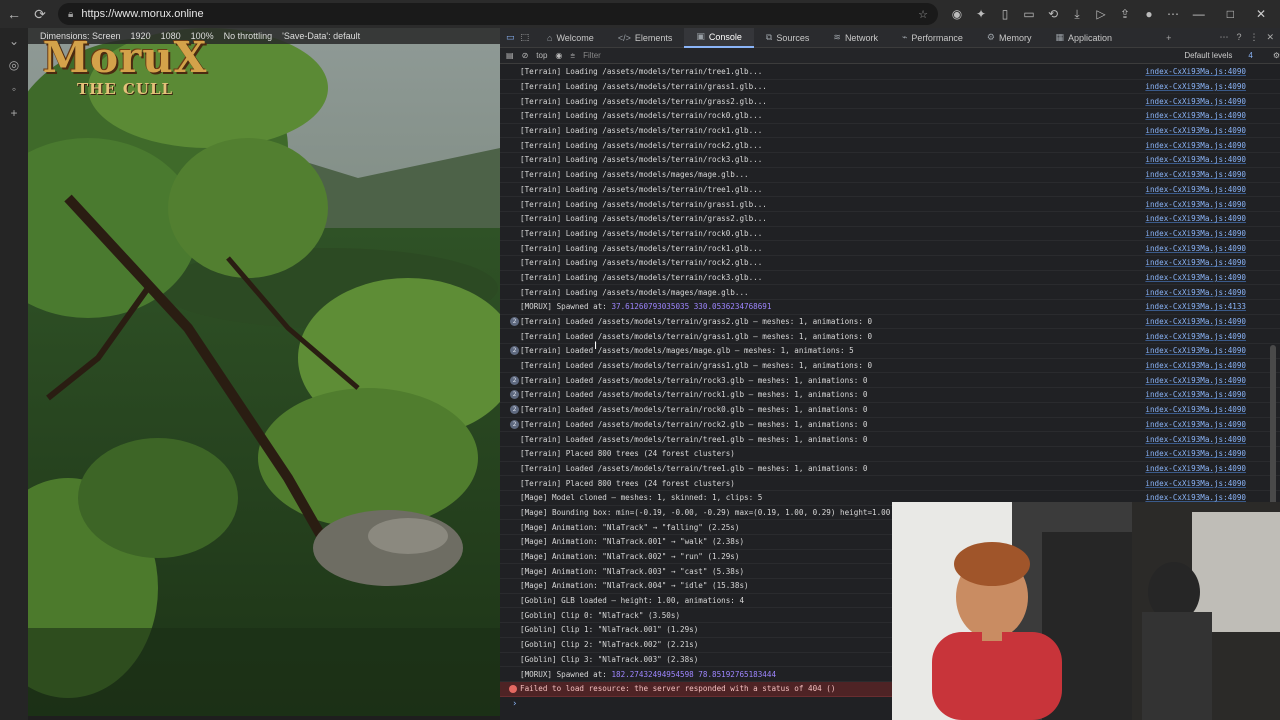  Describe the element at coordinates (1168, 38) in the screenshot. I see `add-tab-icon: +` at that location.